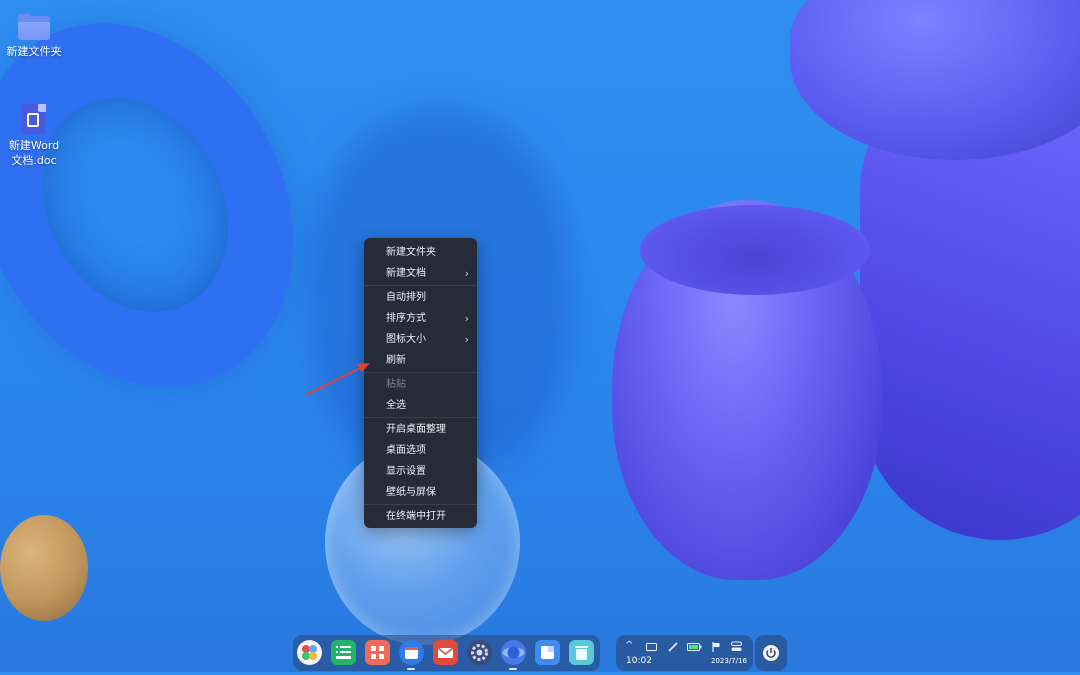 The height and width of the screenshot is (675, 1080). What do you see at coordinates (411, 652) in the screenshot?
I see `calendar-icon` at bounding box center [411, 652].